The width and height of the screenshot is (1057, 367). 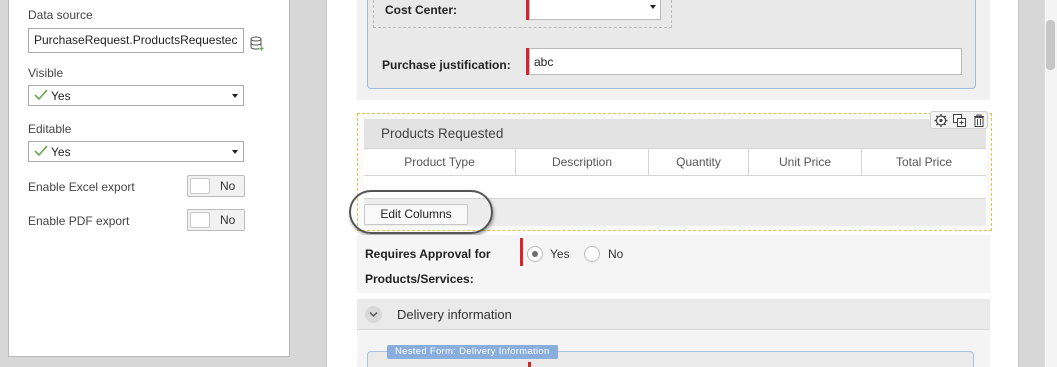 What do you see at coordinates (228, 186) in the screenshot?
I see `excel-export-value: No` at bounding box center [228, 186].